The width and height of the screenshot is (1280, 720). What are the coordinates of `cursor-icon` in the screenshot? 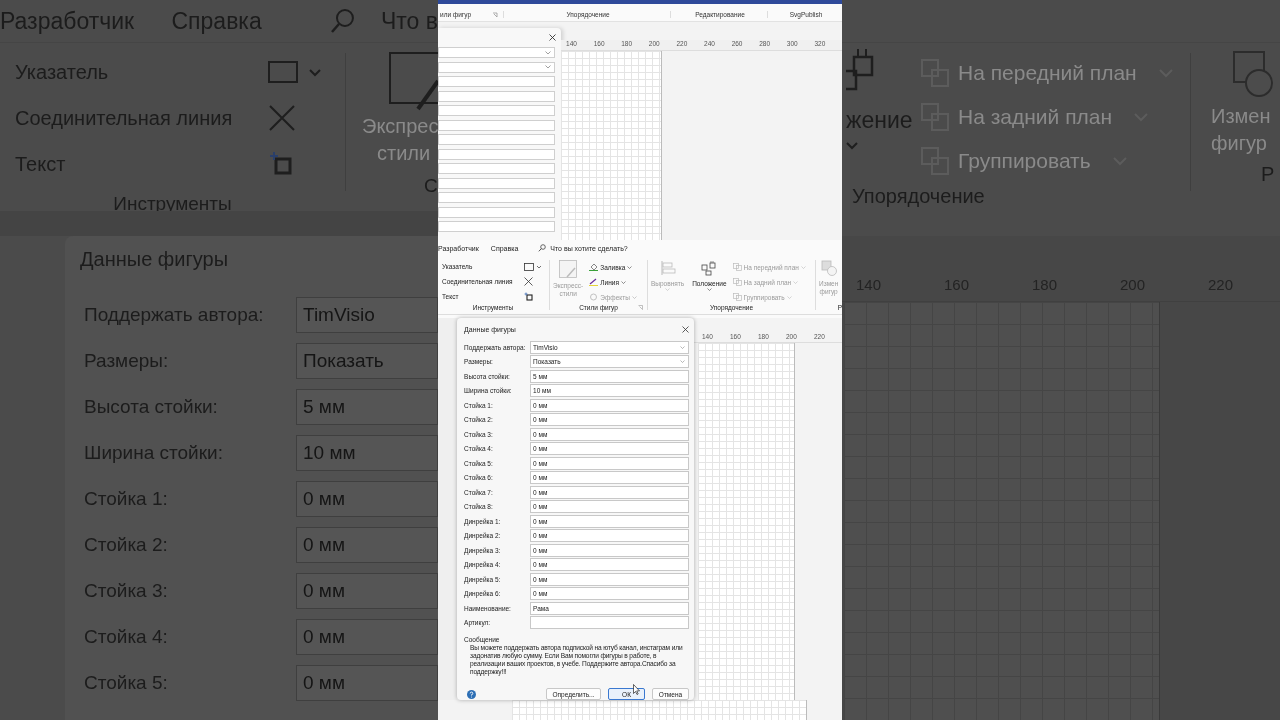 It's located at (637, 689).